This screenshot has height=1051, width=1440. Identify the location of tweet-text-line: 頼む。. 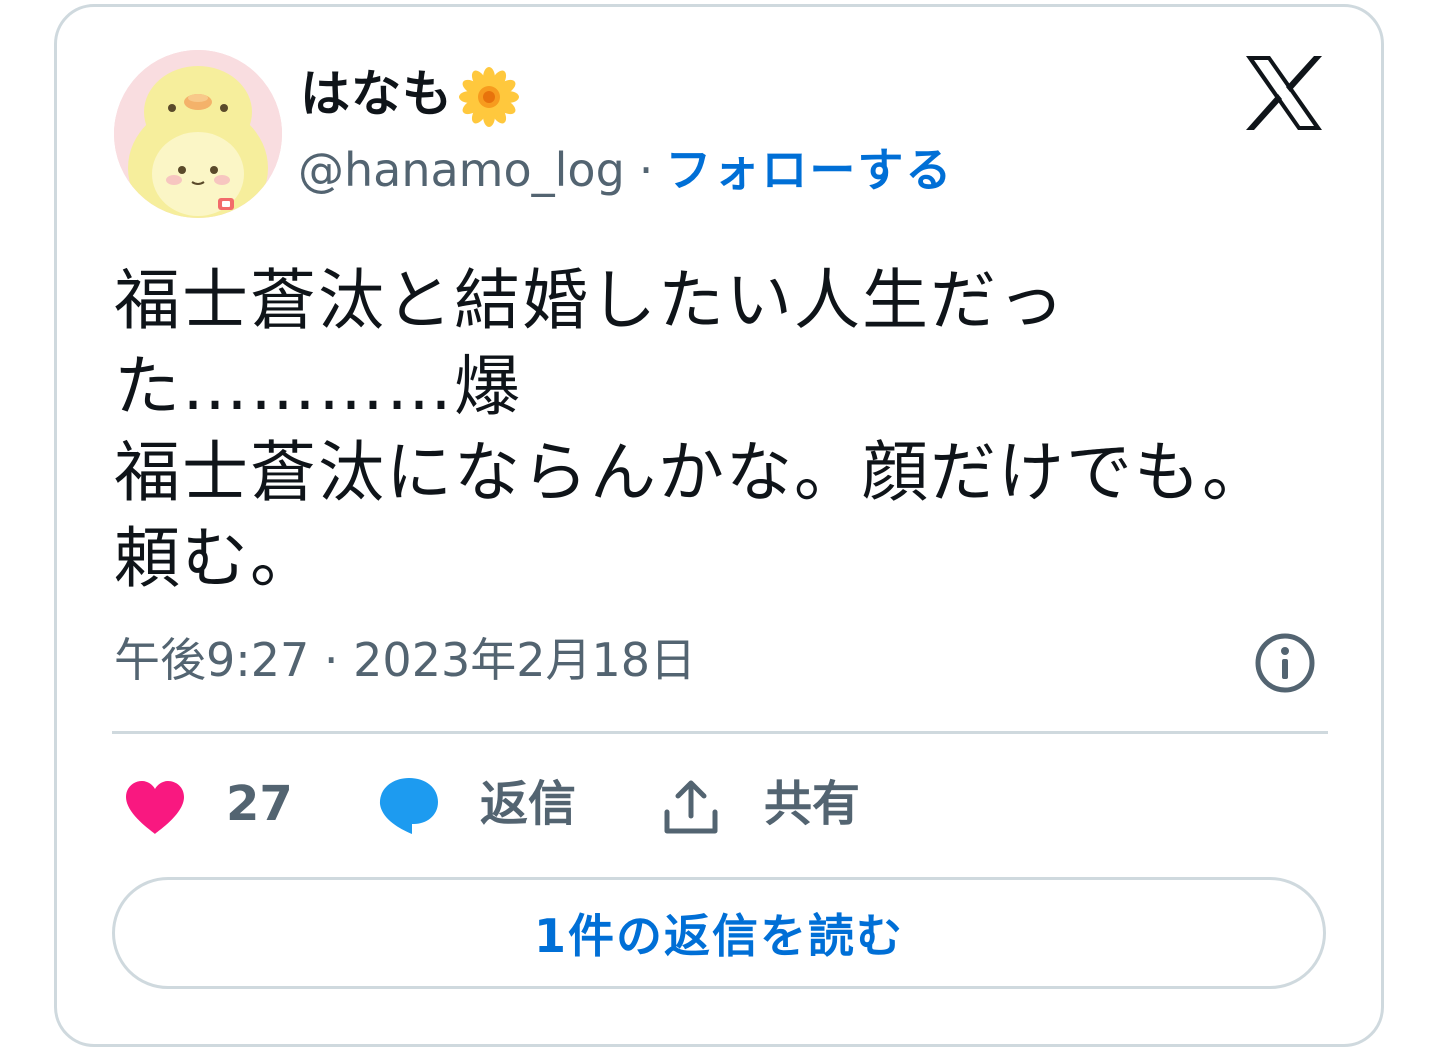
(216, 558).